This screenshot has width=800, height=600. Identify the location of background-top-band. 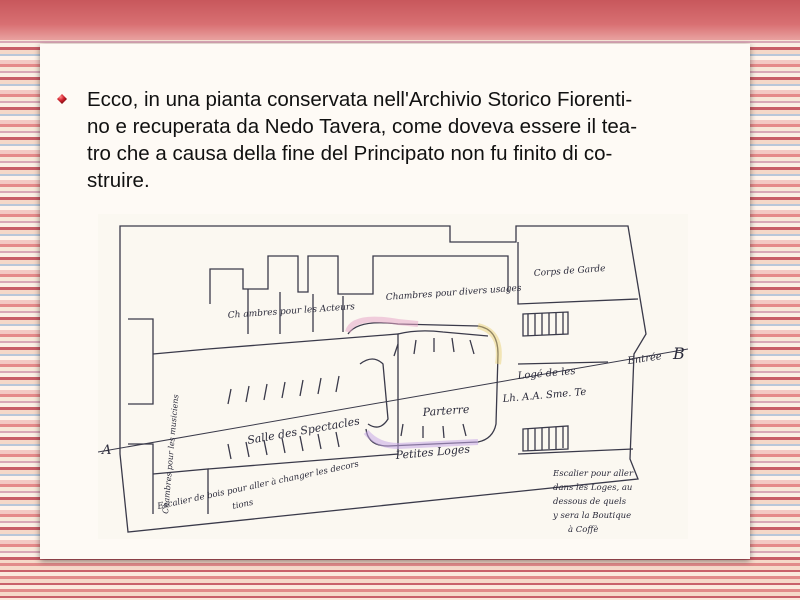
(400, 20).